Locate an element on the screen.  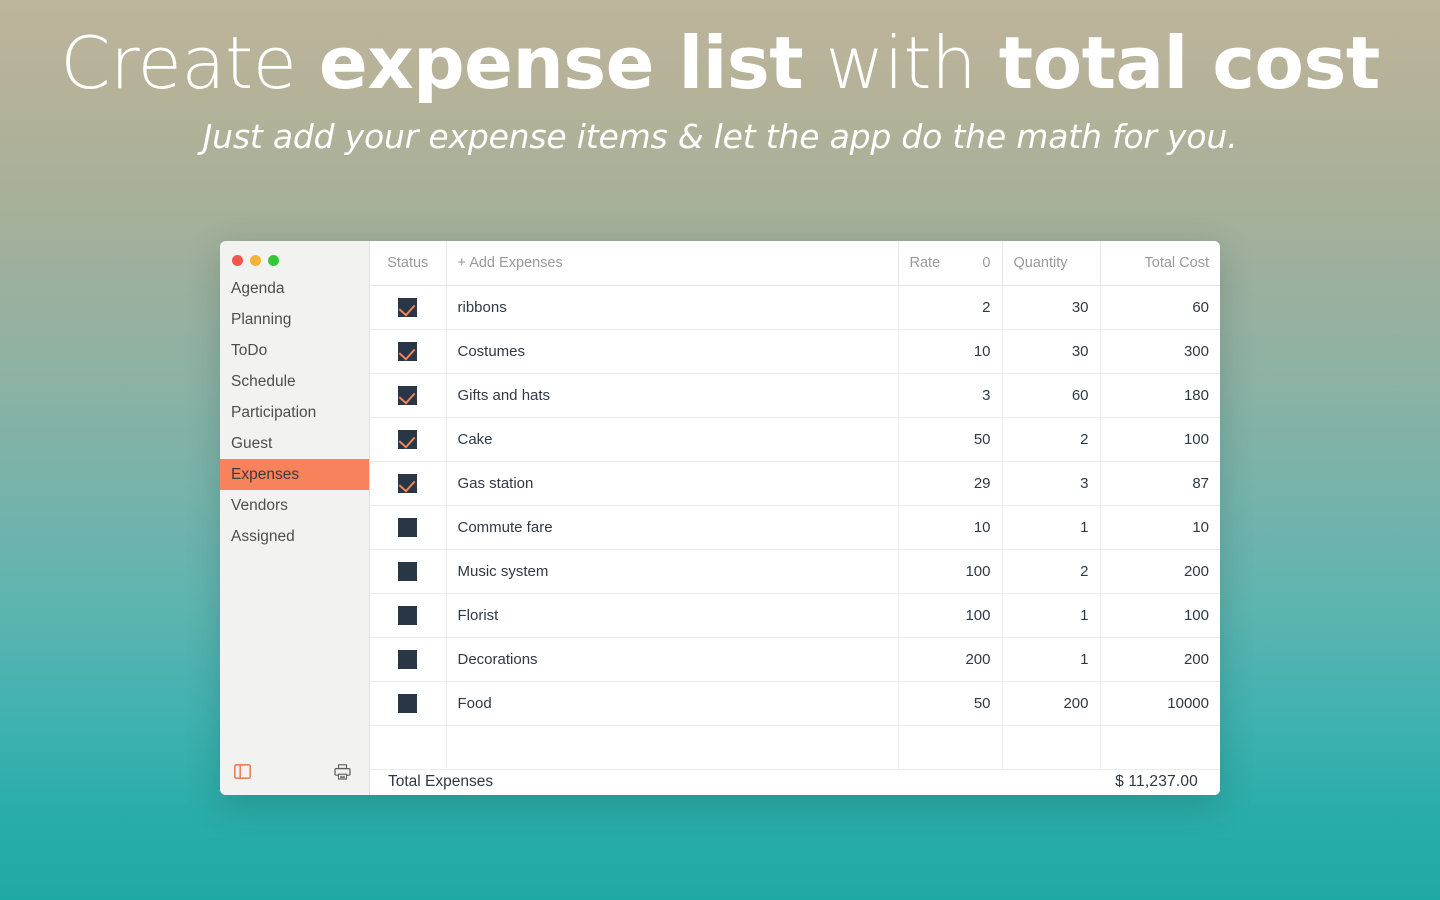
sidebar-toggle-icon is located at coordinates (242, 771).